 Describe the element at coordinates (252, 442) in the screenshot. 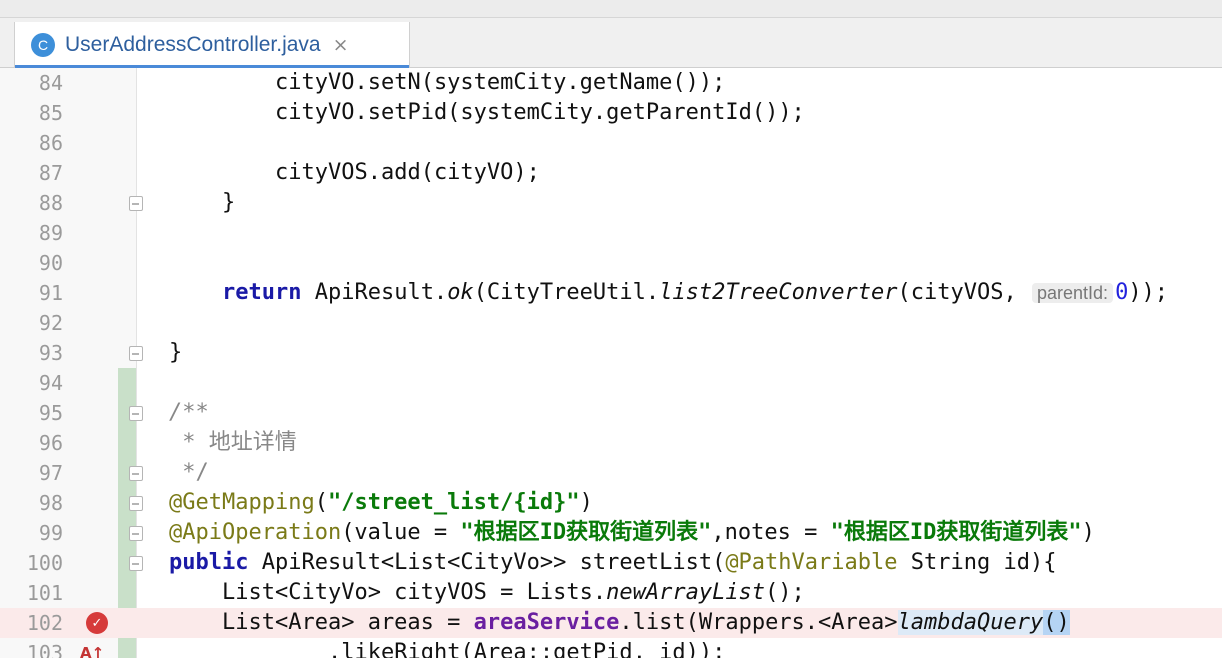

I see `code-token: 地址详情` at that location.